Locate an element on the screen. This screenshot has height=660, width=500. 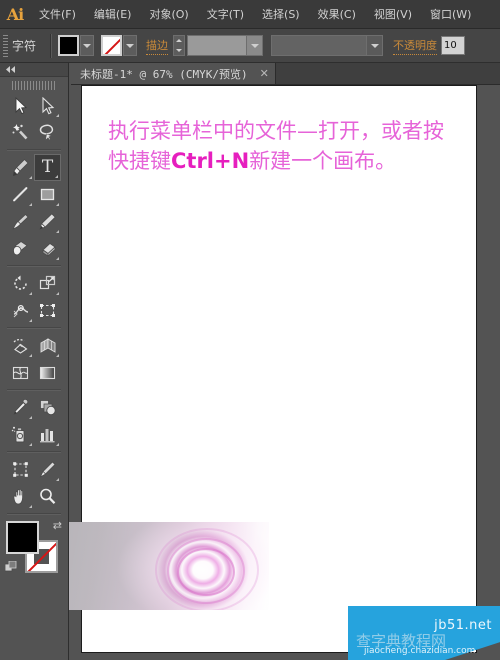
perspective-grid-tool is located at coordinates (47, 345).